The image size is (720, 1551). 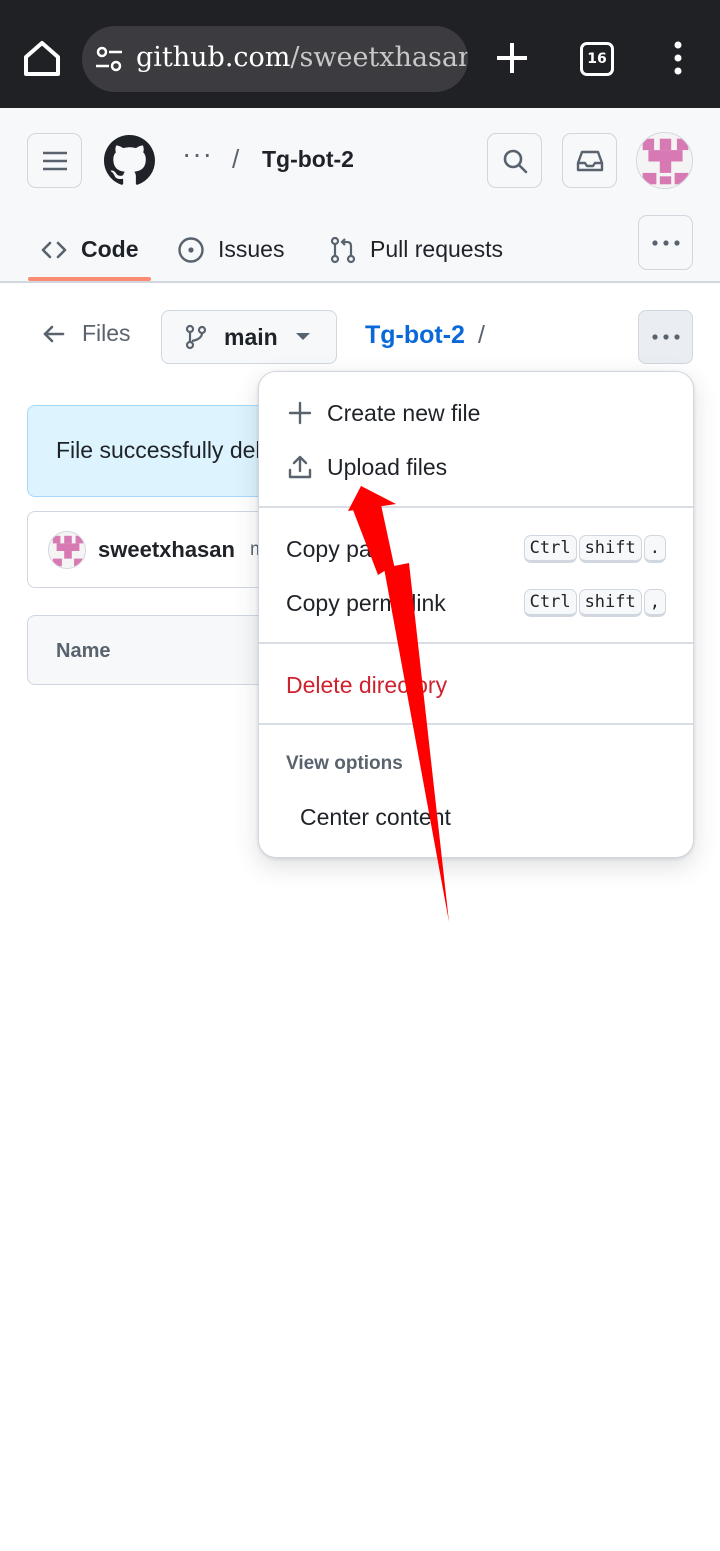 I want to click on repo-header: ··· / Tg-bot-2 Code Issues Pull requests, so click(x=360, y=195).